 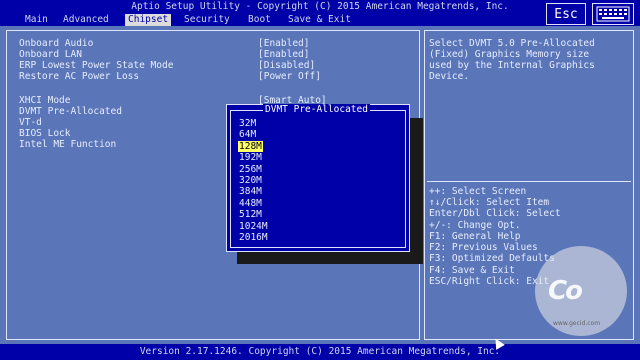 I want to click on watermark-url: www.gecid.com, so click(x=577, y=323).